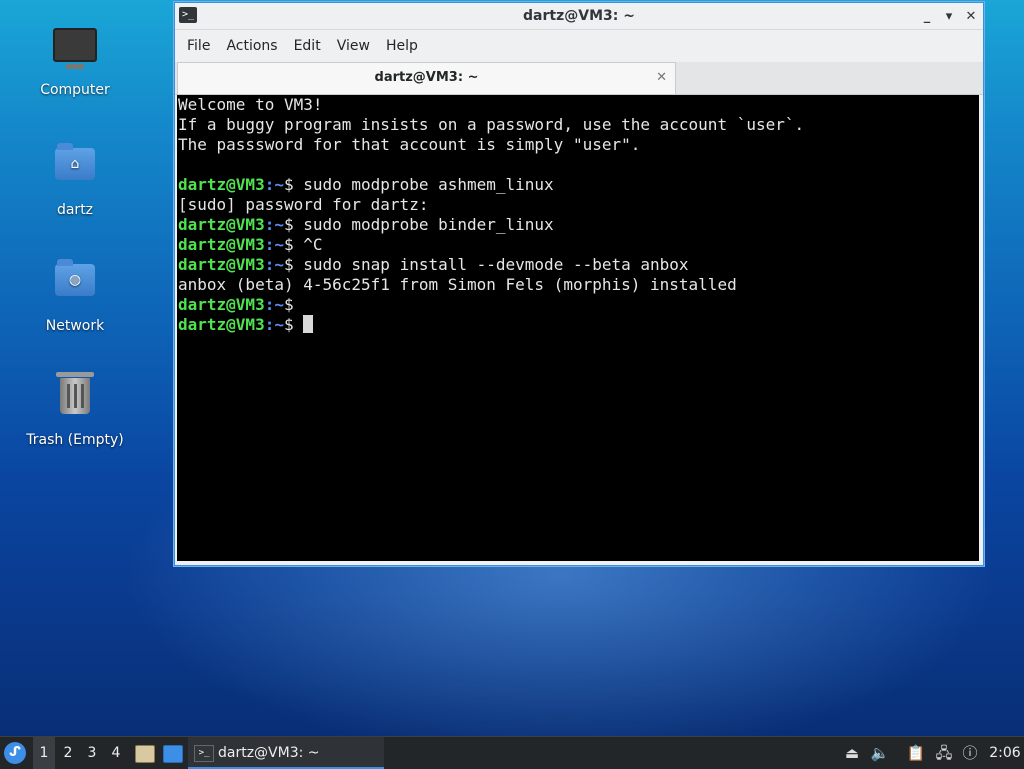 This screenshot has width=1024, height=769. I want to click on terminal-prompt-line: dartz@VM3:~$ sudo modprobe binder_linux, so click(578, 225).